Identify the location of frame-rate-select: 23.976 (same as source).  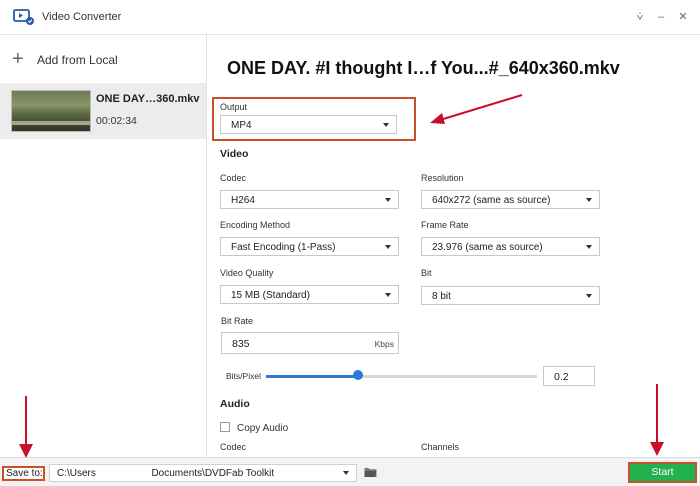
(510, 246).